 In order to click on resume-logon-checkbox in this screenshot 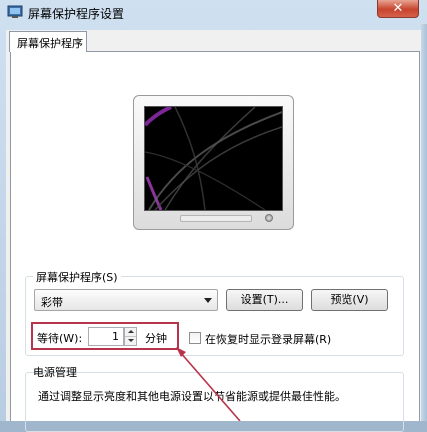, I will do `click(195, 338)`.